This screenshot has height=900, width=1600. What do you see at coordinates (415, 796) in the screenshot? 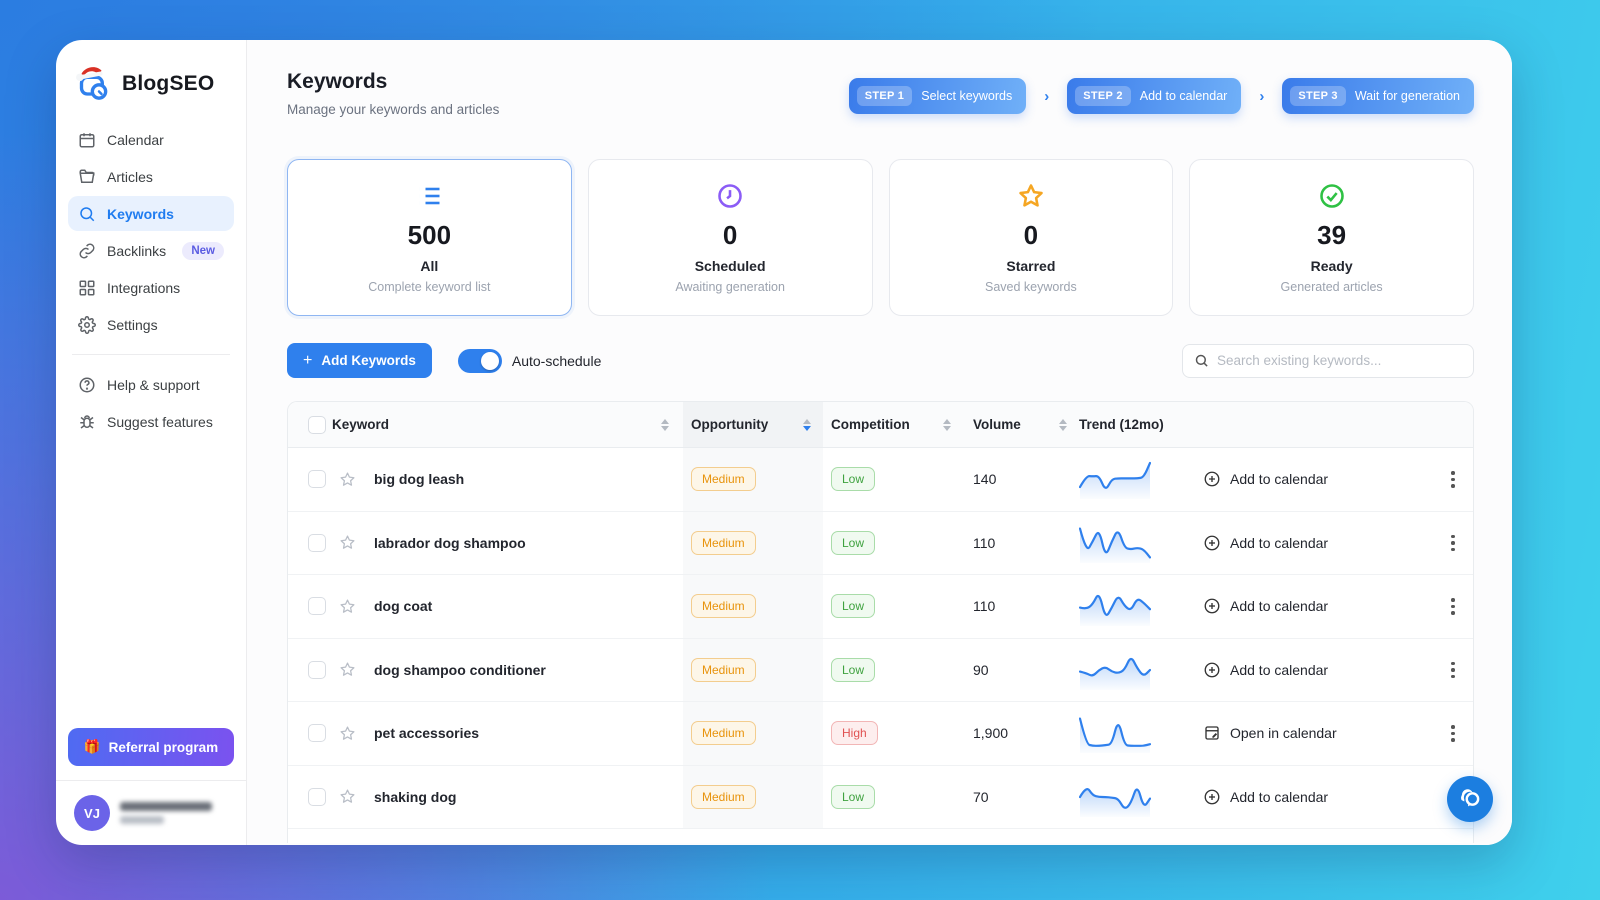
I see `keyword-cell: shaking dog` at bounding box center [415, 796].